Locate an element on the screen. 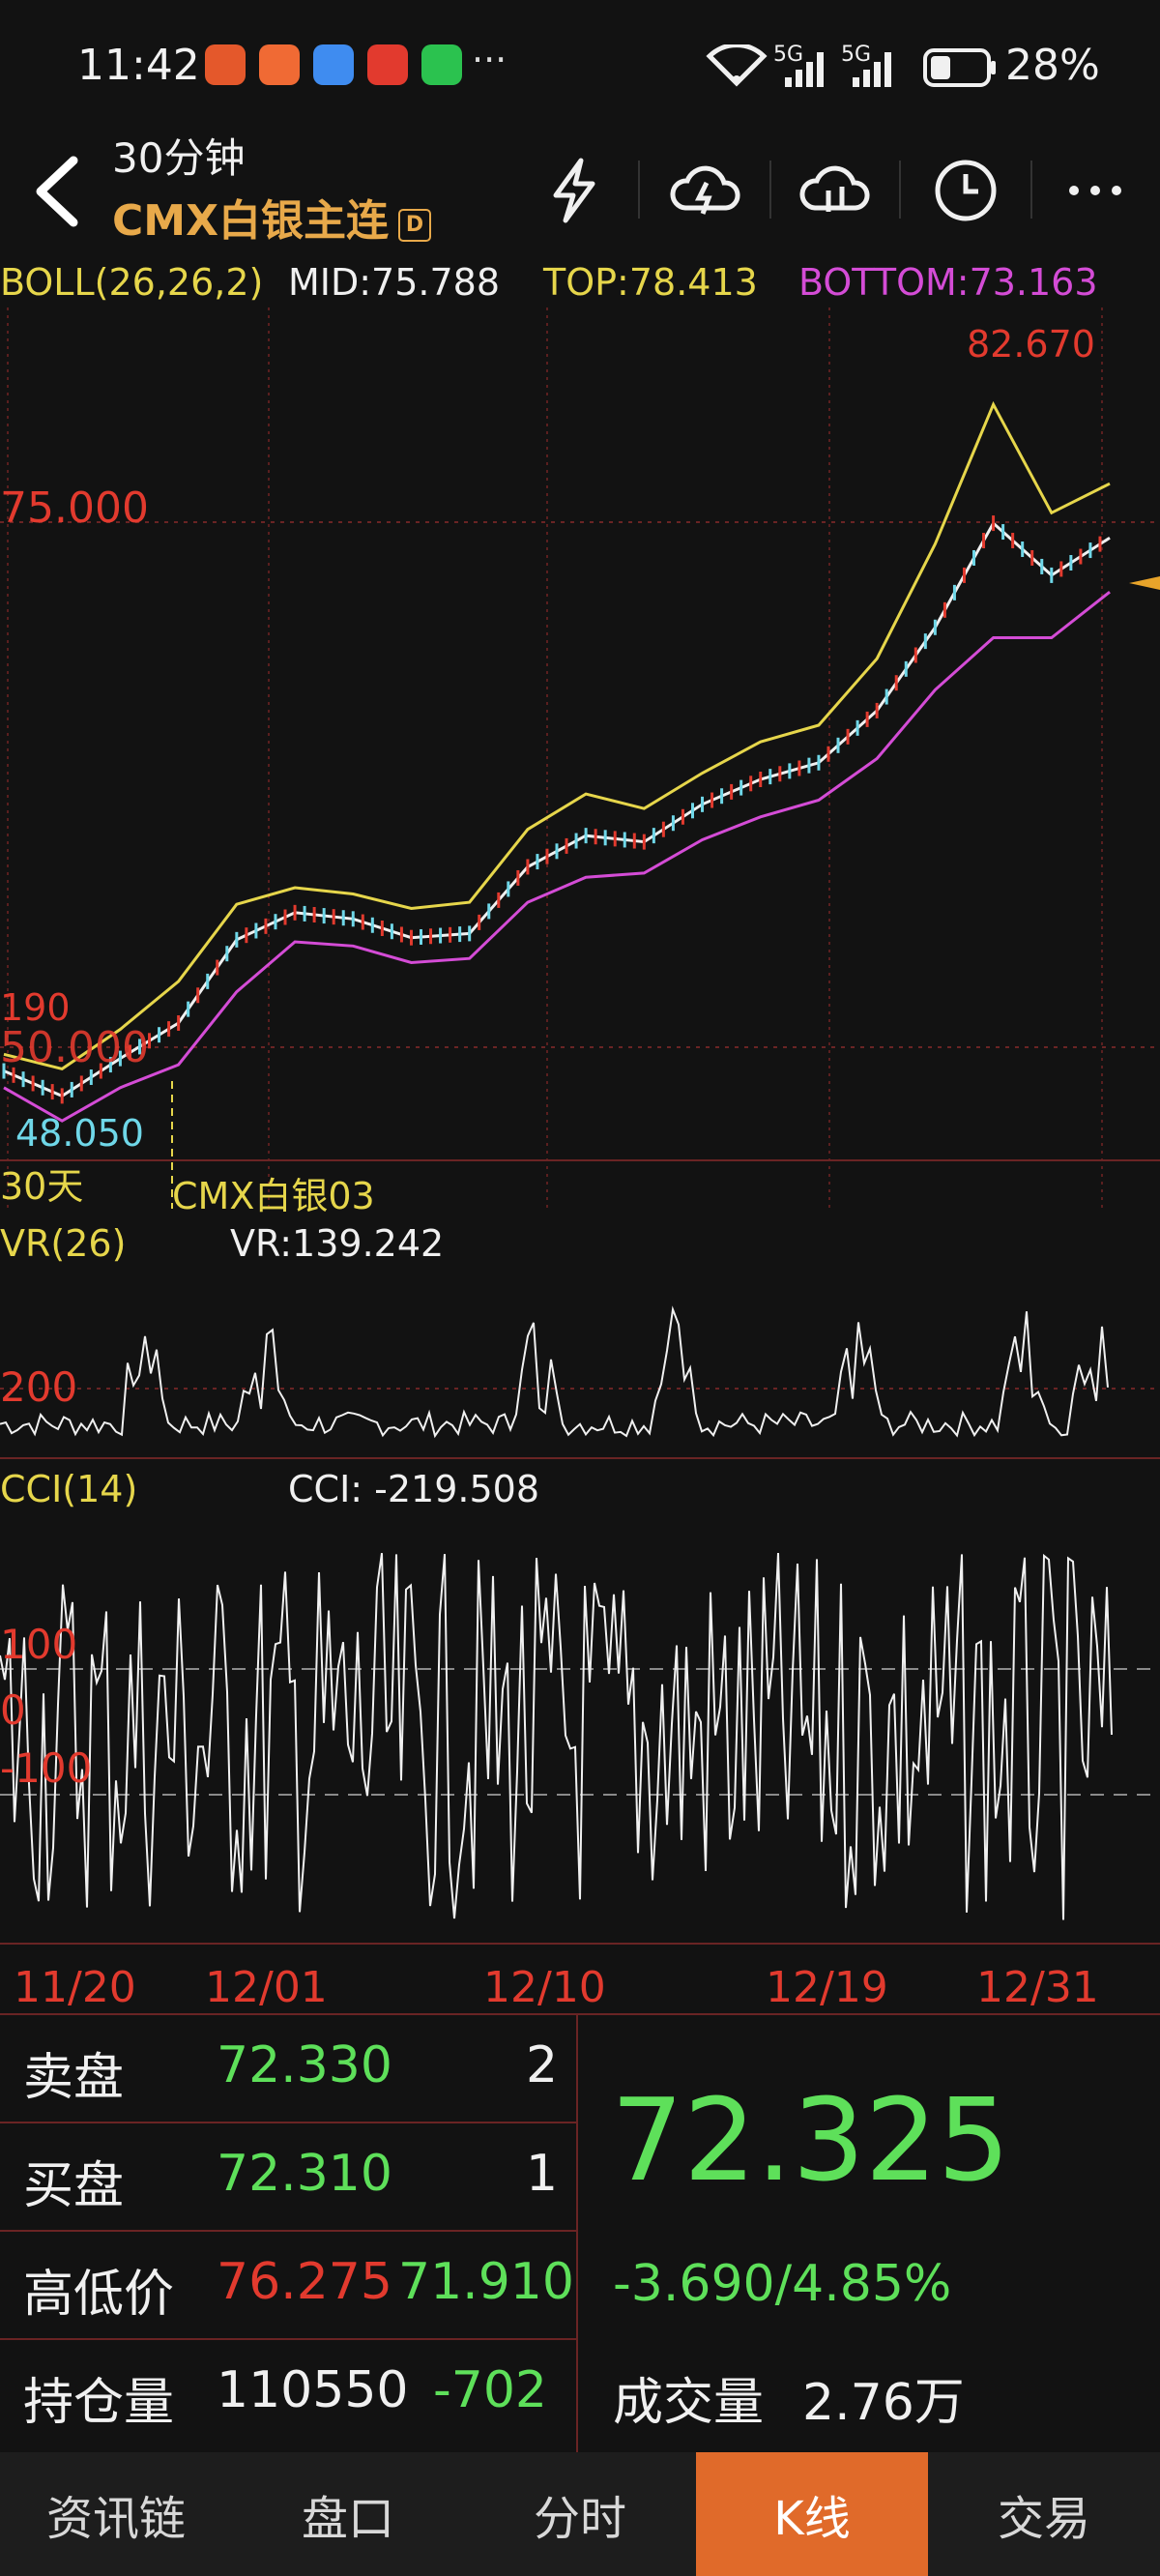  volume-value: 2.76万 is located at coordinates (884, 2403).